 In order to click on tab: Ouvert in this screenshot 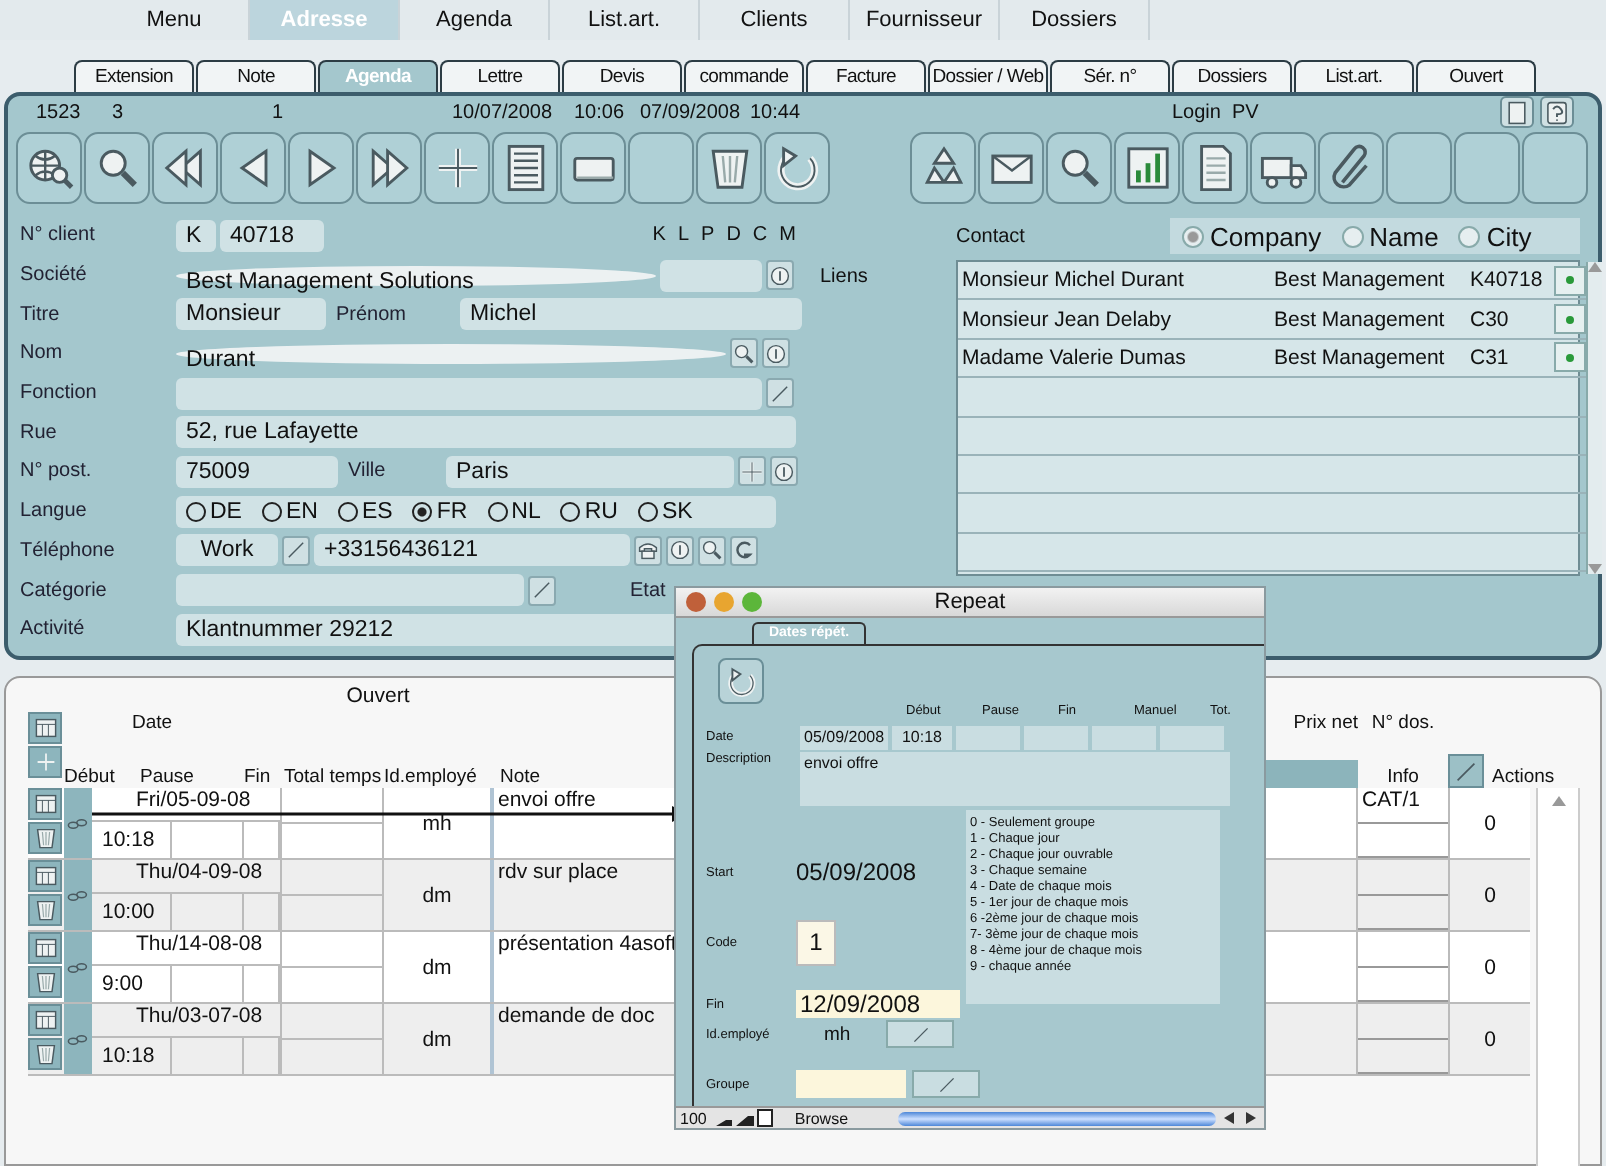, I will do `click(1476, 76)`.